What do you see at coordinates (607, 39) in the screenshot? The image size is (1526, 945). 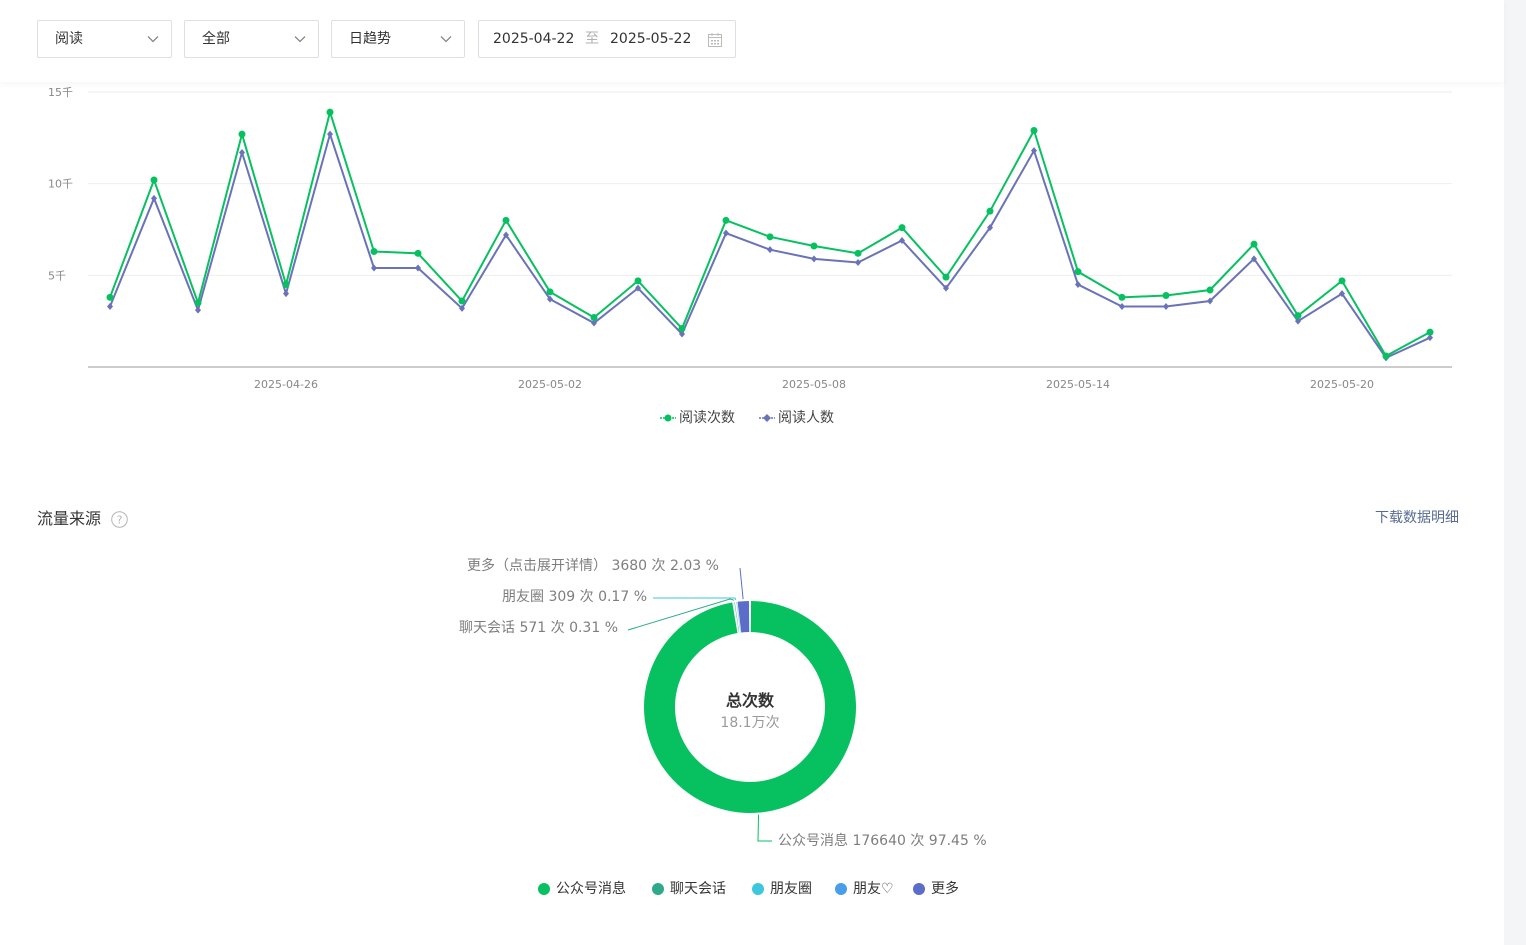 I see `date-range-picker: 2025-04-22 至 2025-05-22` at bounding box center [607, 39].